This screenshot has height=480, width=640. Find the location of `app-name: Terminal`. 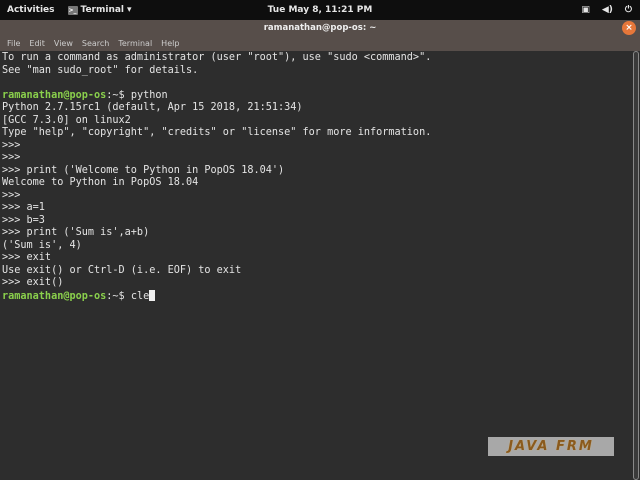

app-name: Terminal is located at coordinates (102, 10).